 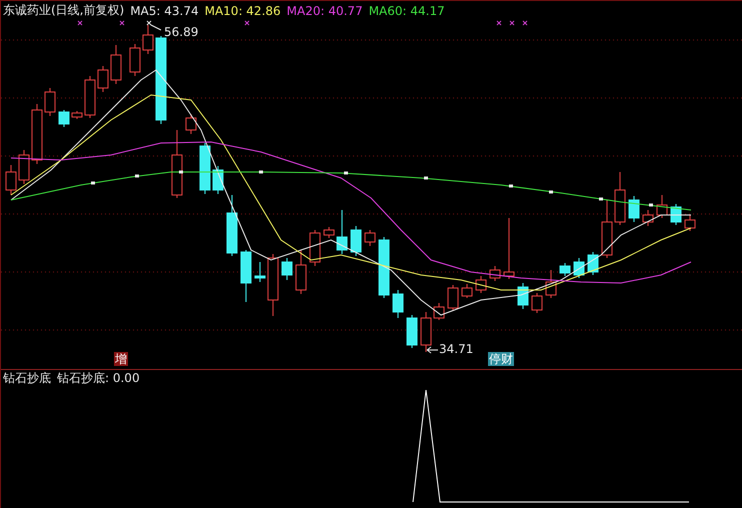 I want to click on event-tag: 停财, so click(x=501, y=359).